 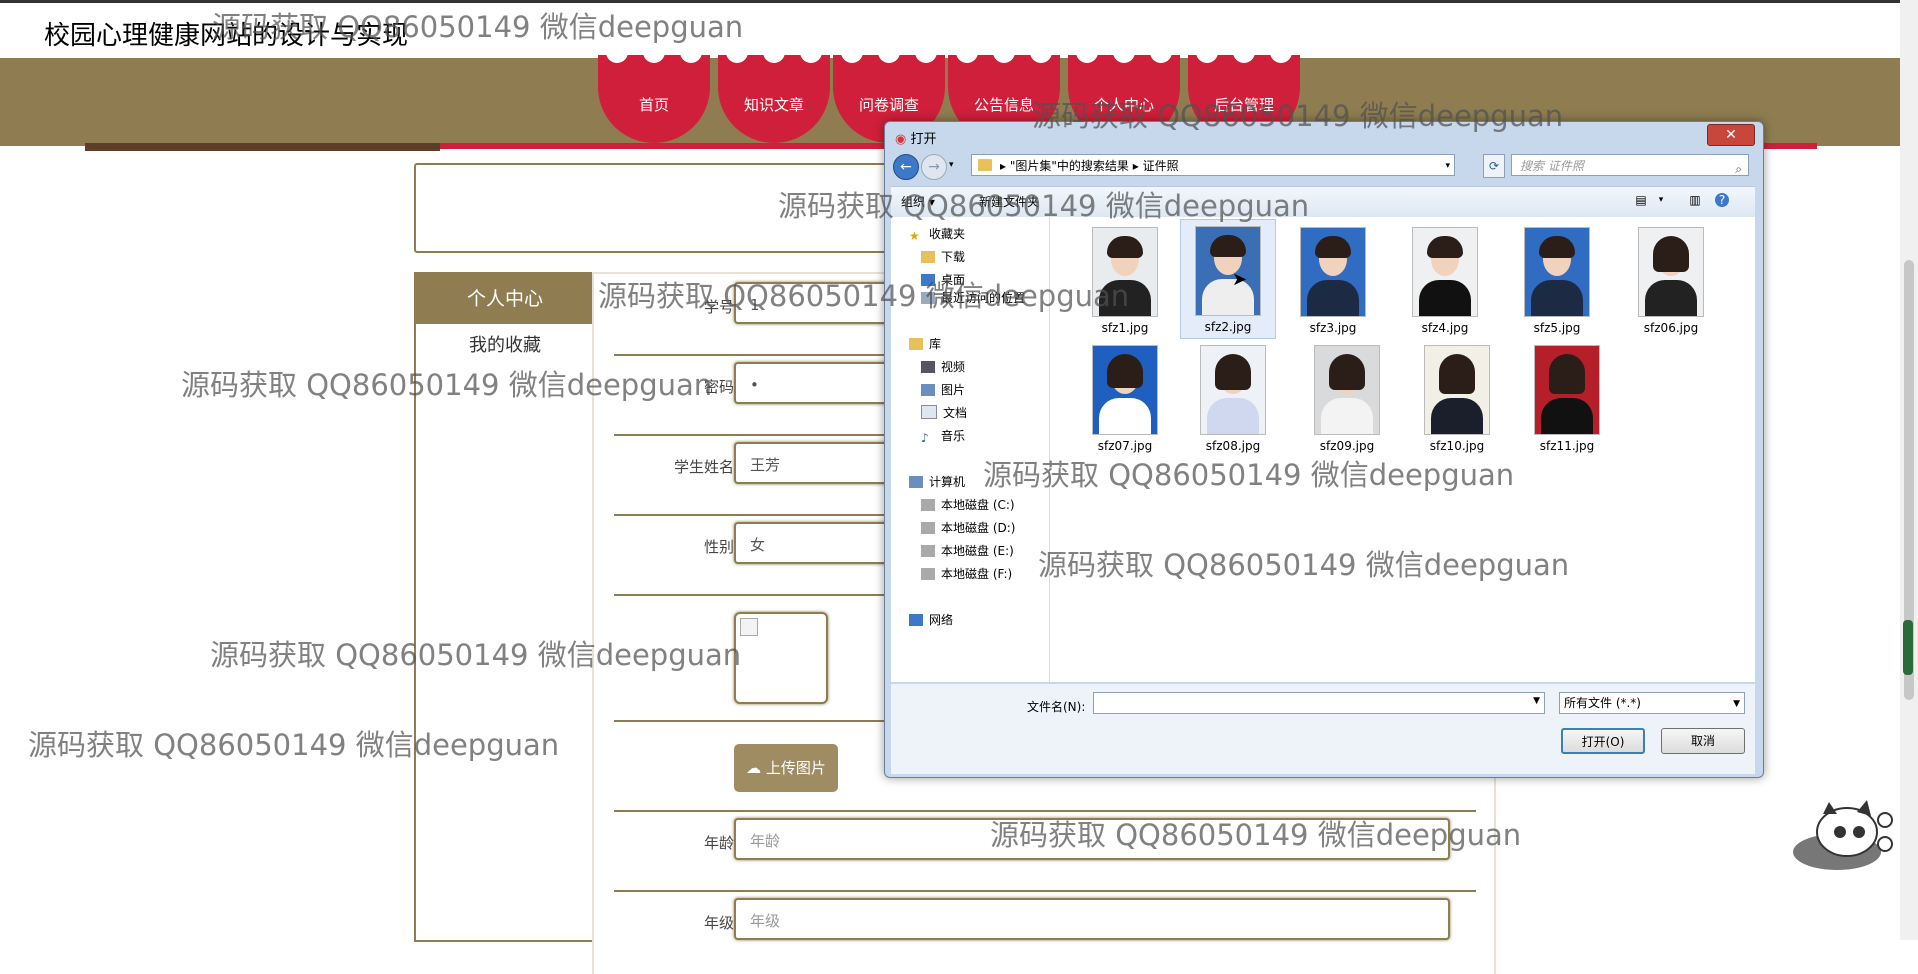 I want to click on upload-image-label: 上传图片, so click(x=795, y=768).